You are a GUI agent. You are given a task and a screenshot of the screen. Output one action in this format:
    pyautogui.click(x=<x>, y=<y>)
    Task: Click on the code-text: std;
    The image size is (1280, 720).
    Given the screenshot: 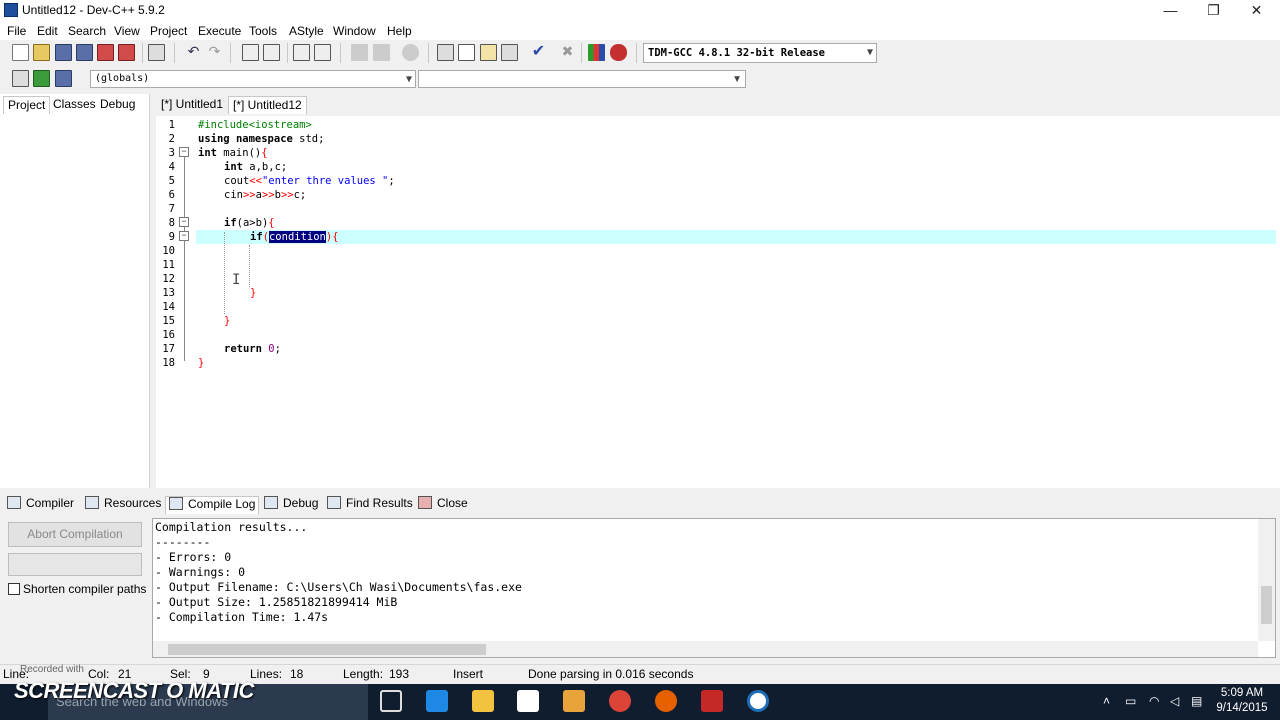 What is the action you would take?
    pyautogui.click(x=308, y=139)
    